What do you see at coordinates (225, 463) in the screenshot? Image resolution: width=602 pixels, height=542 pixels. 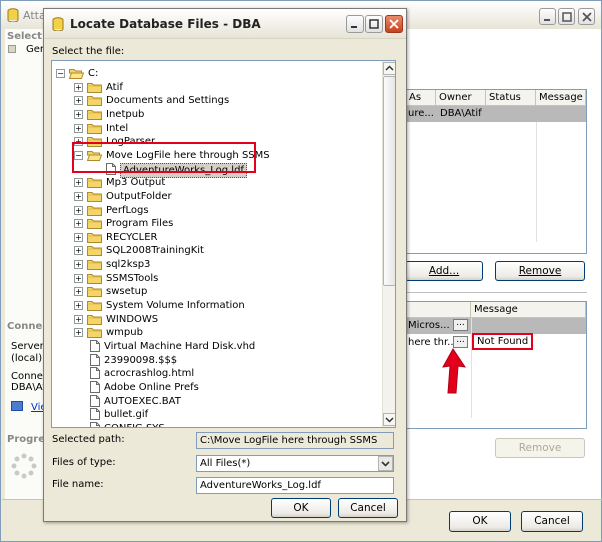 I see `files-of-type-value: All Files(*)` at bounding box center [225, 463].